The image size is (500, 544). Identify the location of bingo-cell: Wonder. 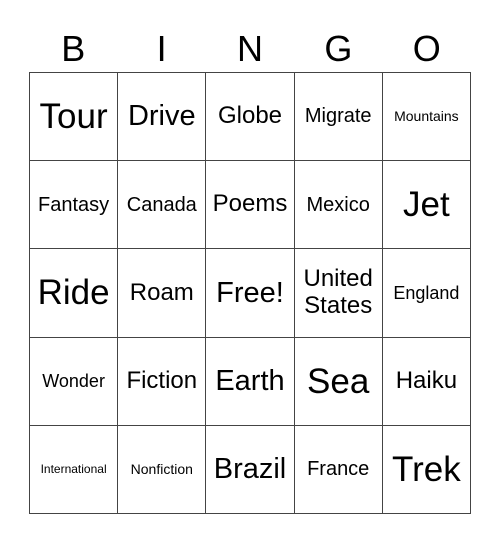
(74, 381).